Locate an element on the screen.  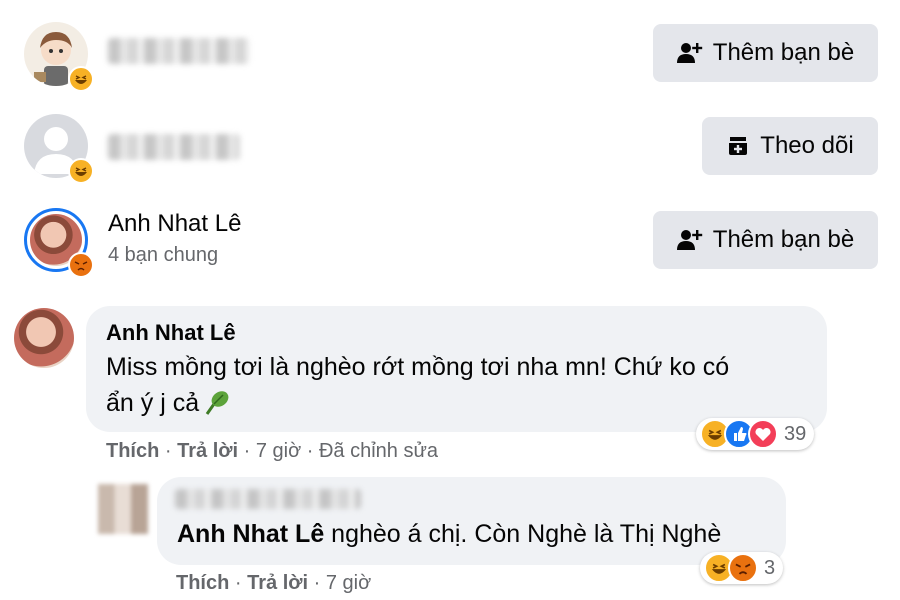
reaction-summary: 39 is located at coordinates (755, 434).